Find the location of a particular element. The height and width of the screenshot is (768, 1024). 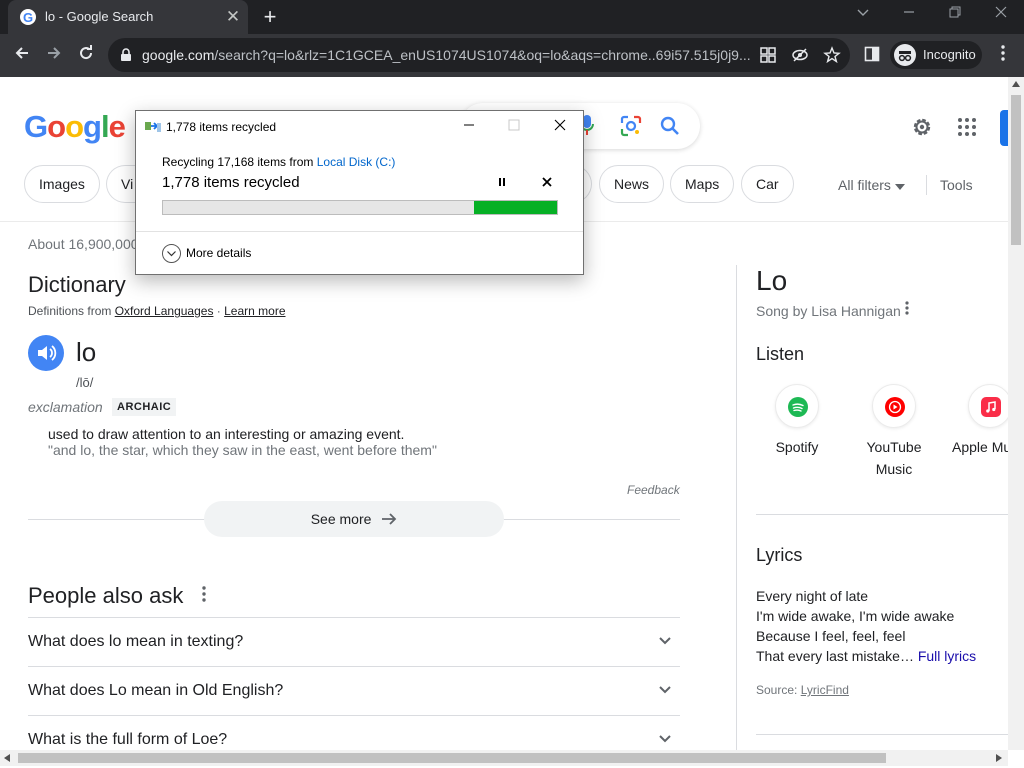

settings-gear-icon is located at coordinates (922, 127).